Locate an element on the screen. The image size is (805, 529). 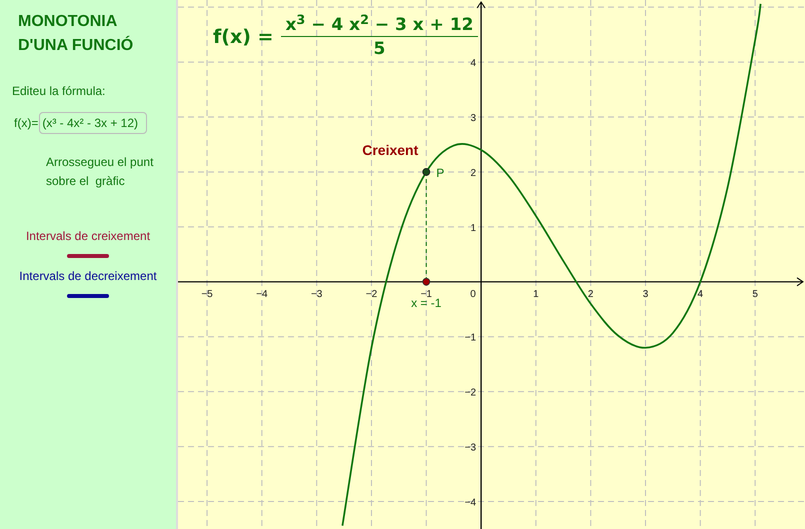
formula-input-field: (x³ - 4x² - 3x + 12) is located at coordinates (93, 123).